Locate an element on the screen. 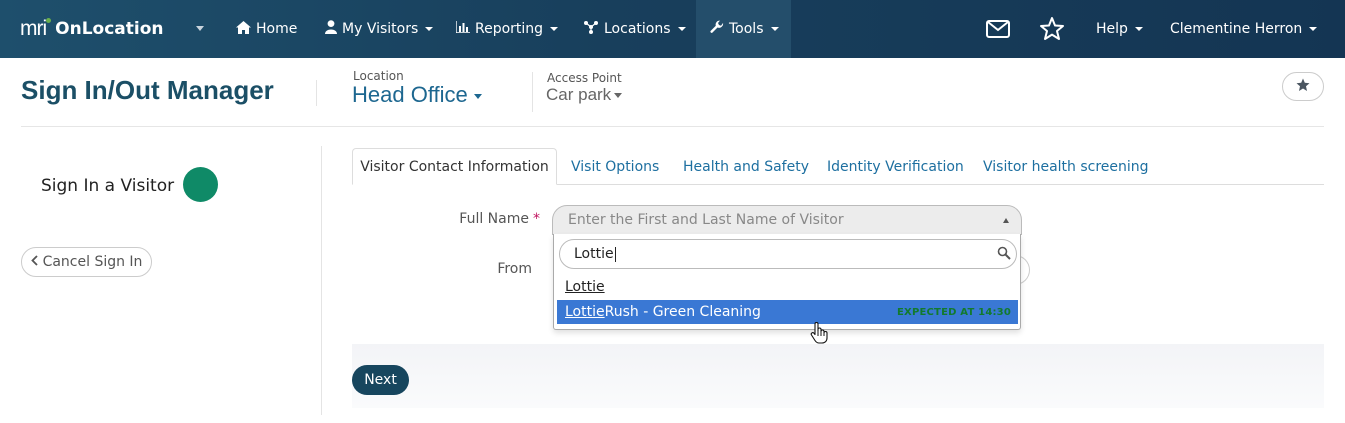 This screenshot has height=423, width=1345. form-footer is located at coordinates (838, 376).